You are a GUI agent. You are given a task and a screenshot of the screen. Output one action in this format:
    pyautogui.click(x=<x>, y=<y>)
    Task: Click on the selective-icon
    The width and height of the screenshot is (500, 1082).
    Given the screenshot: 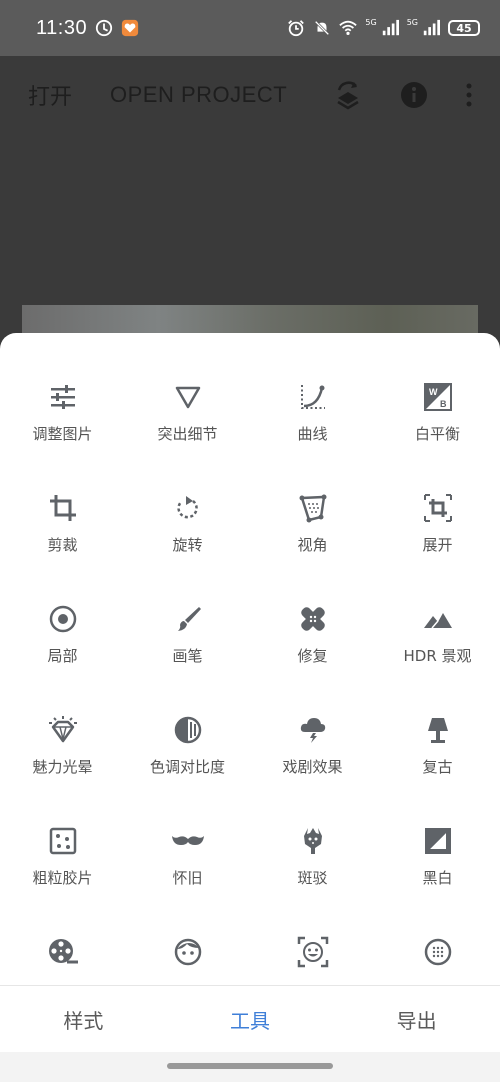 What is the action you would take?
    pyautogui.click(x=62, y=619)
    